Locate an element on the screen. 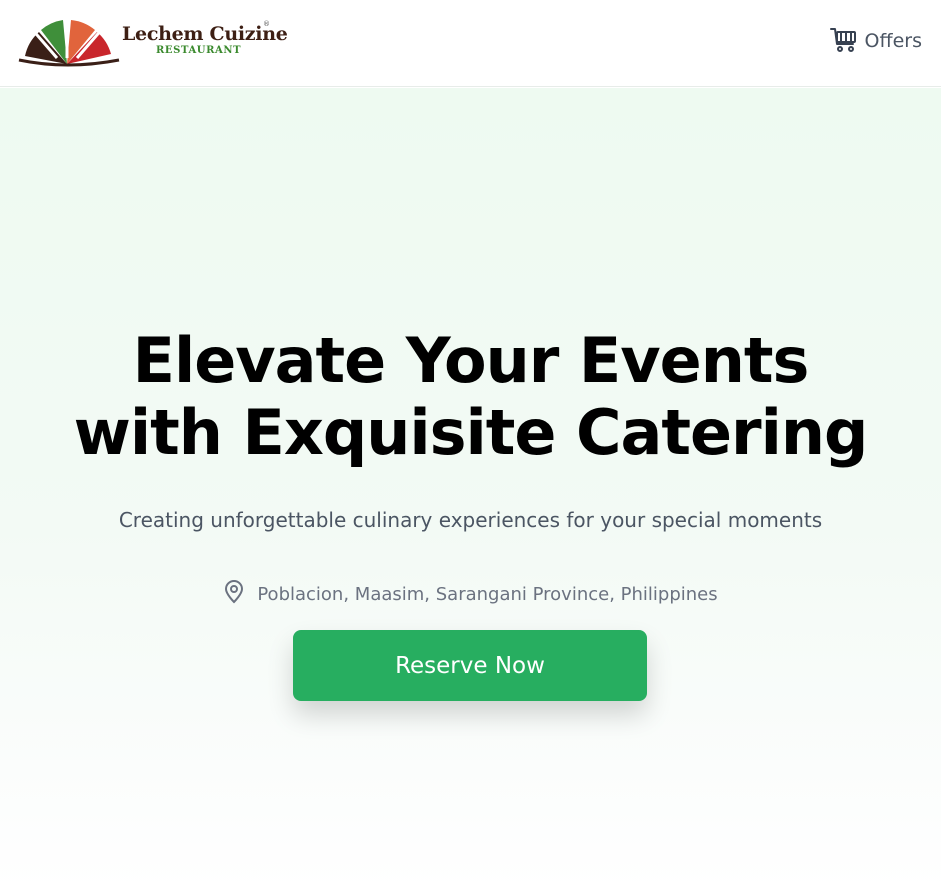 This screenshot has height=890, width=941. logo-emblem is located at coordinates (69, 42).